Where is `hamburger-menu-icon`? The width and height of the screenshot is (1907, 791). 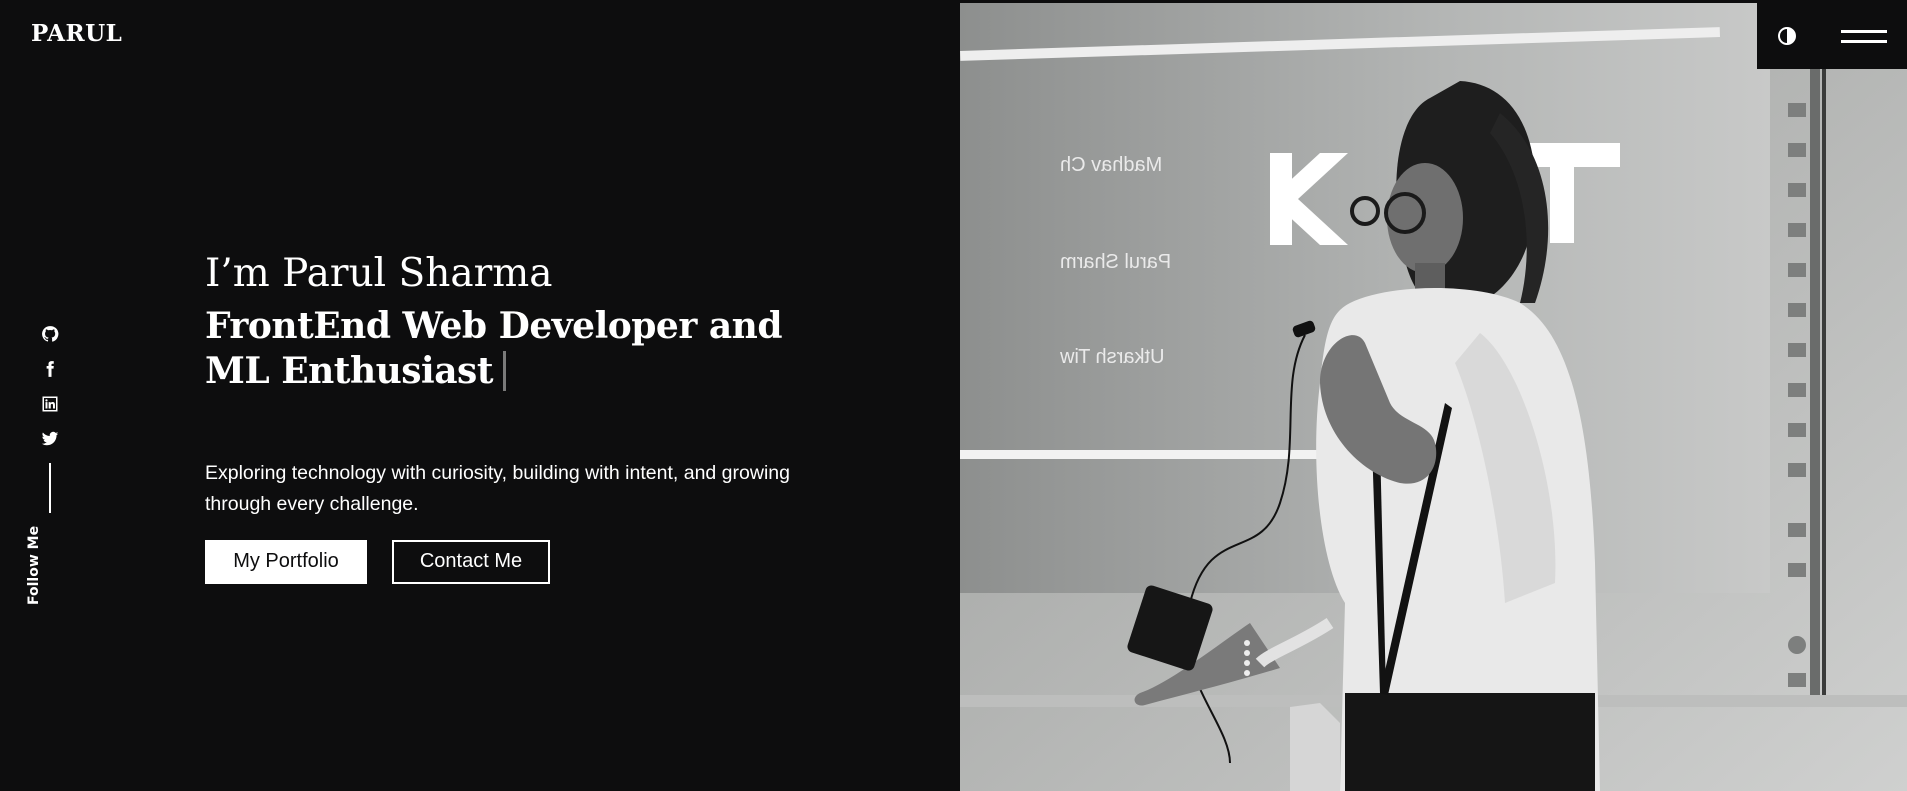 hamburger-menu-icon is located at coordinates (1864, 38).